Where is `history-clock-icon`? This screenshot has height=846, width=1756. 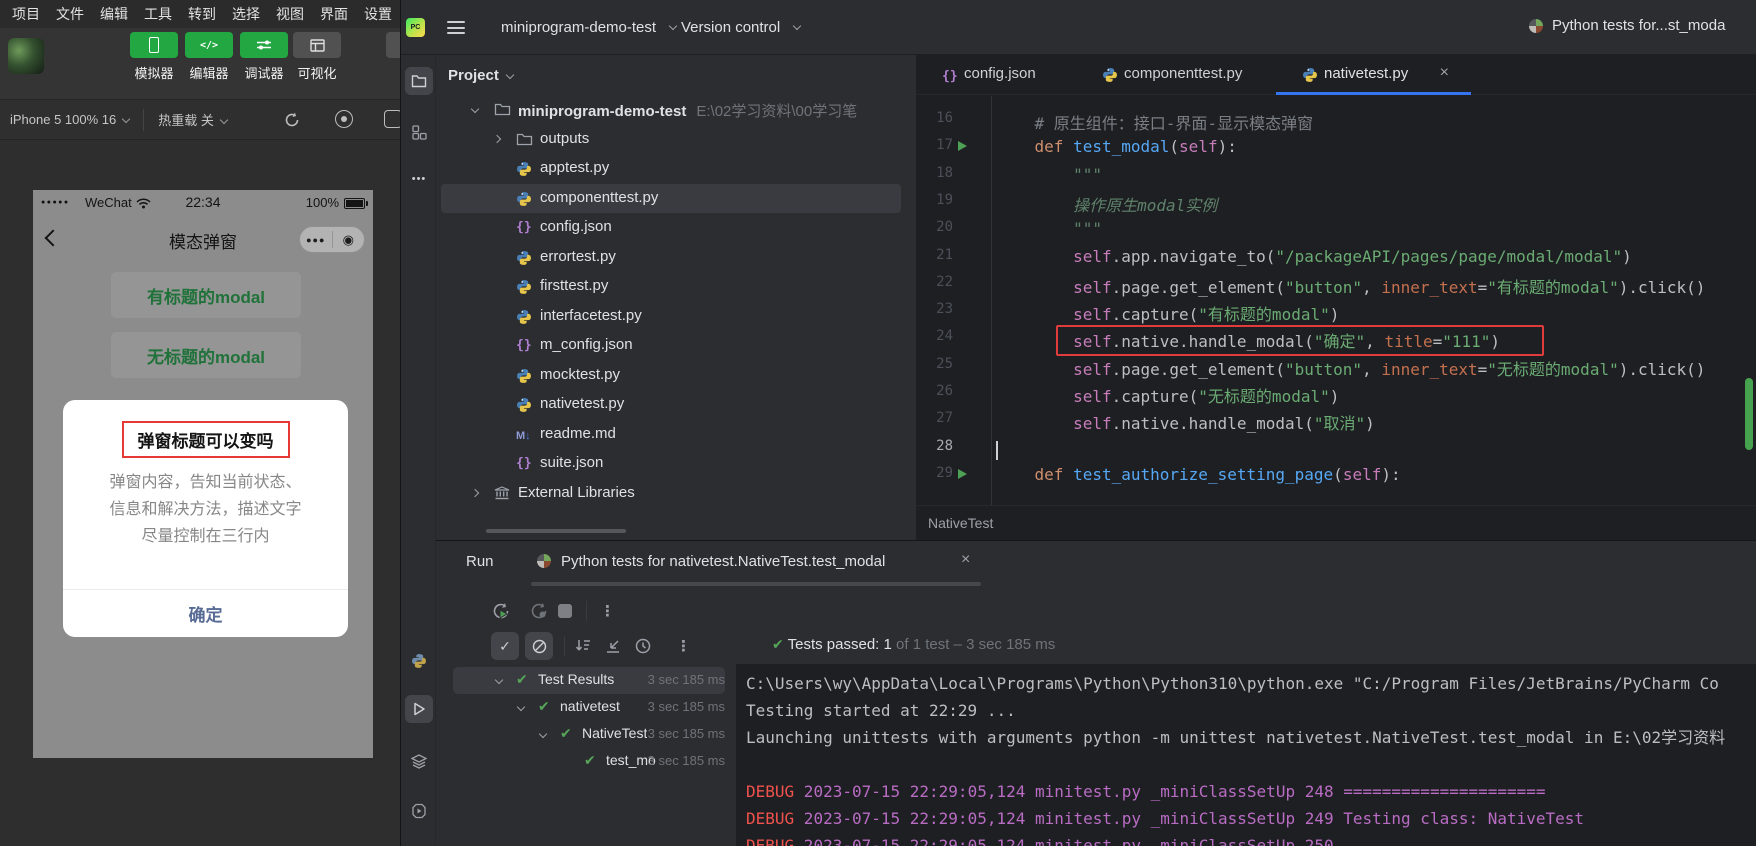 history-clock-icon is located at coordinates (644, 647).